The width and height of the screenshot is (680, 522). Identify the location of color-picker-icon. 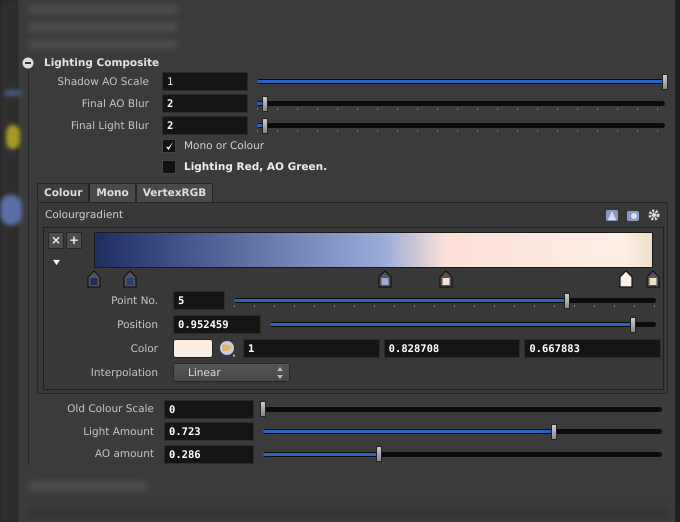
(228, 349).